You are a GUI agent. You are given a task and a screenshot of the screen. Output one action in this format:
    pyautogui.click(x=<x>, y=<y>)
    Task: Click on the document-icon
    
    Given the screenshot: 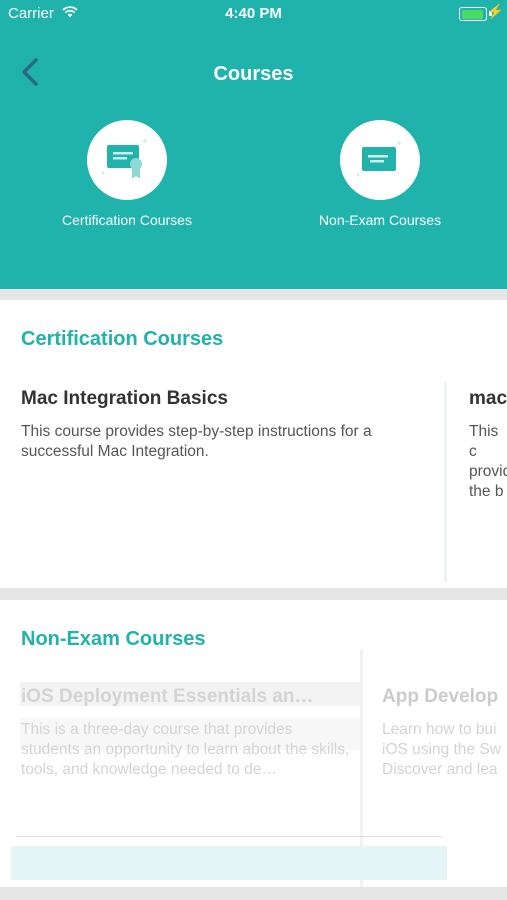 What is the action you would take?
    pyautogui.click(x=378, y=159)
    